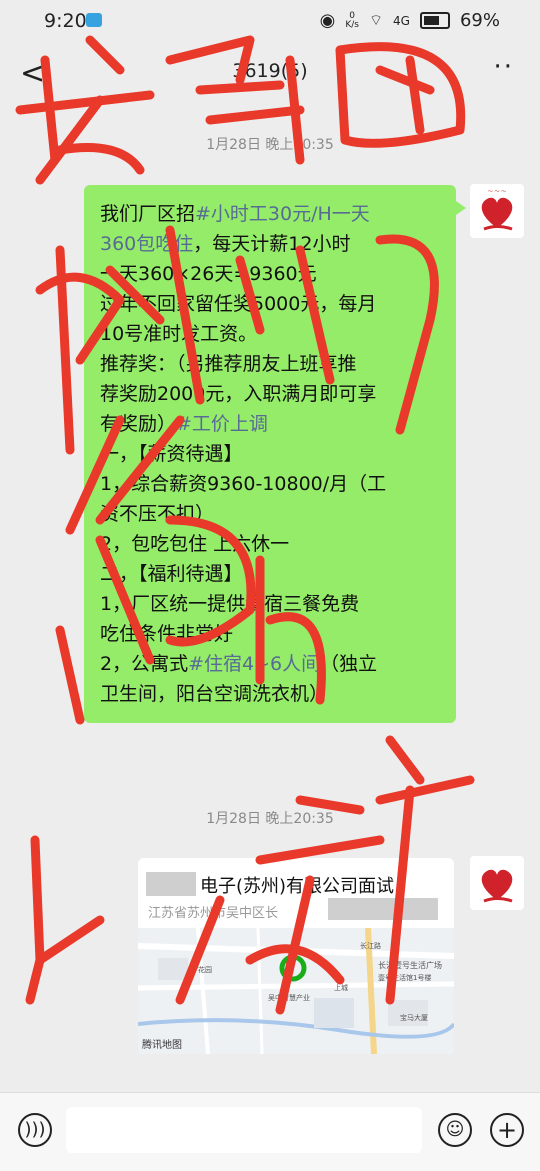  I want to click on message-line: 360包吃住，每天计薪12小时, so click(271, 244).